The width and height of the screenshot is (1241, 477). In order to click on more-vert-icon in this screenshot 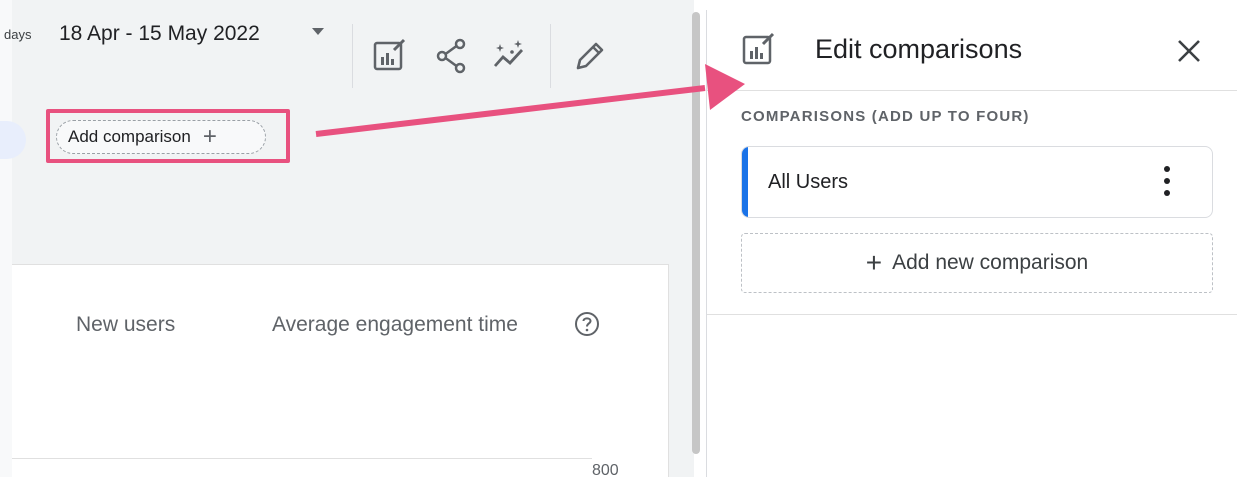, I will do `click(1167, 181)`.